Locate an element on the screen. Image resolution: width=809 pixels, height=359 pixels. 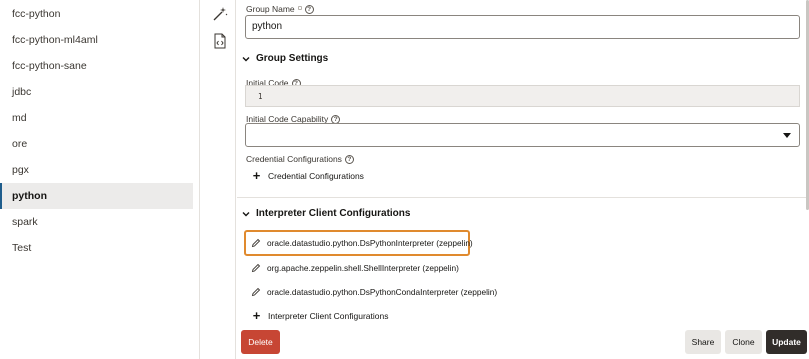
initial-code-editor: 1 is located at coordinates (522, 96).